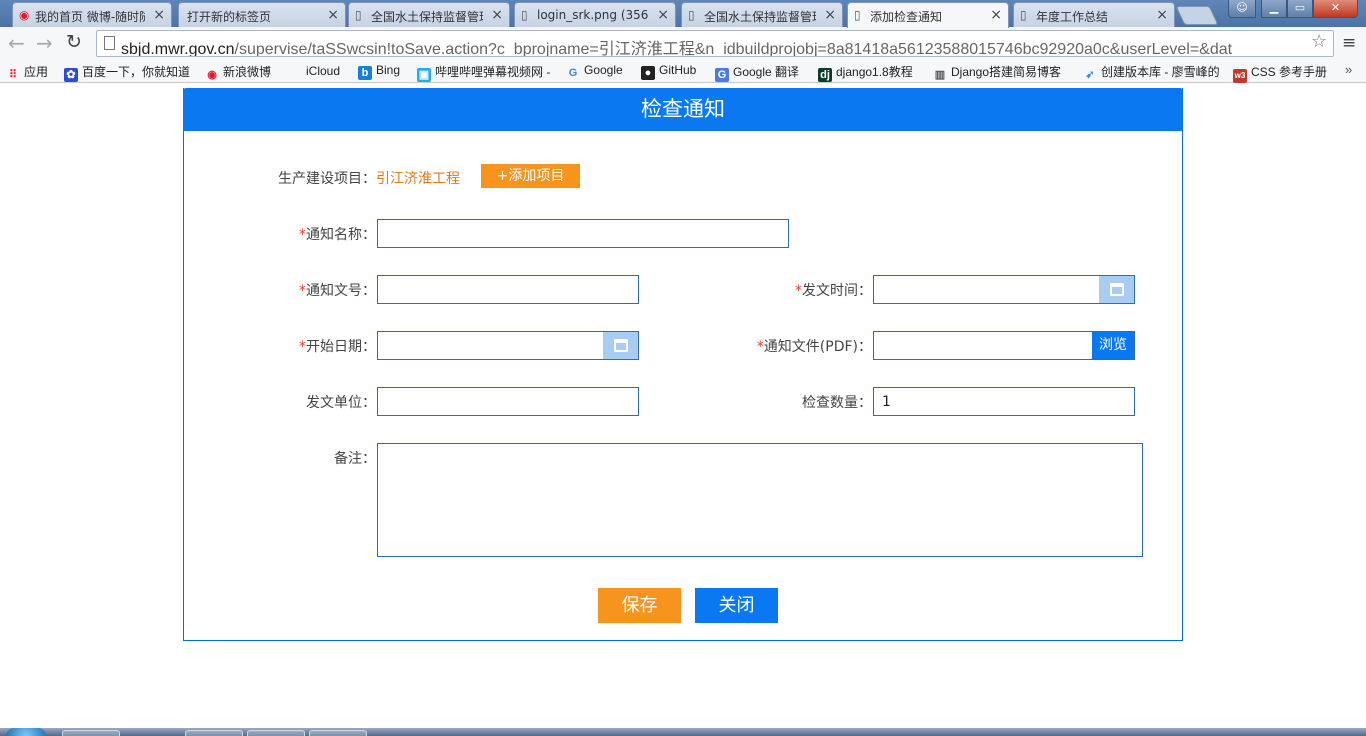 Image resolution: width=1366 pixels, height=736 pixels. I want to click on notice-name-input, so click(583, 233).